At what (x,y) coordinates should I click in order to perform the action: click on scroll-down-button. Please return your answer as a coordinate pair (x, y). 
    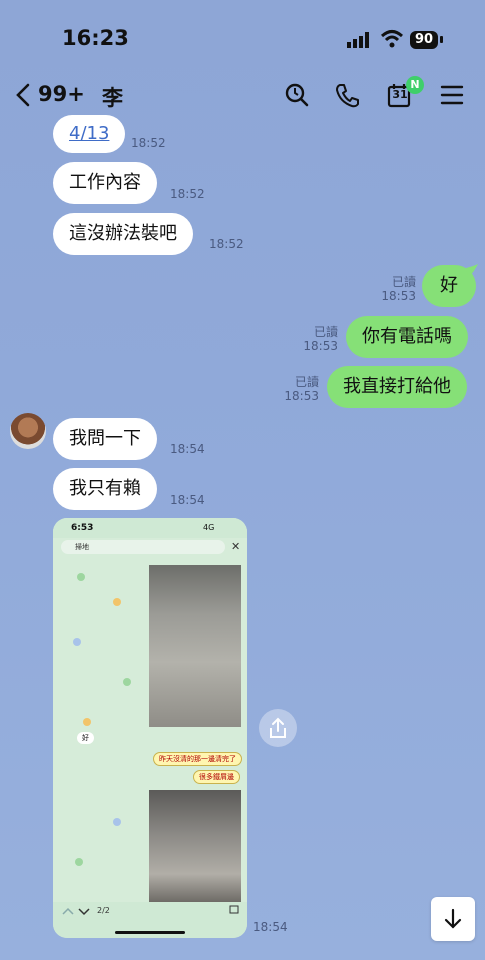
    Looking at the image, I should click on (453, 919).